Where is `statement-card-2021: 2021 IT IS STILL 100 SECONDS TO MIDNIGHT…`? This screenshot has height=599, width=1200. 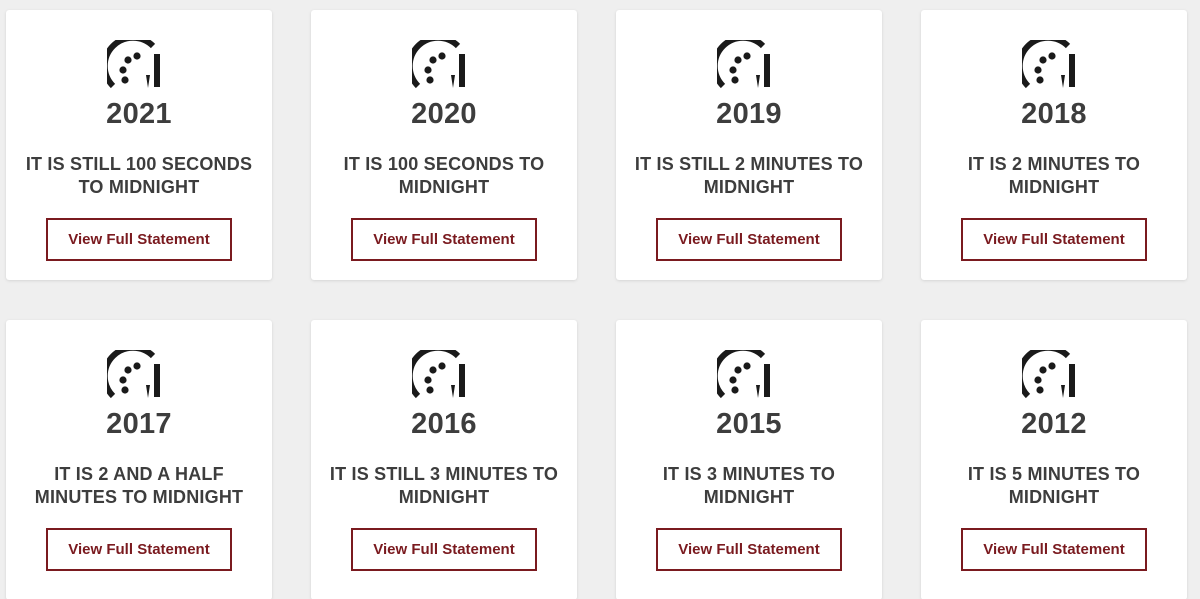 statement-card-2021: 2021 IT IS STILL 100 SECONDS TO MIDNIGHT… is located at coordinates (139, 145).